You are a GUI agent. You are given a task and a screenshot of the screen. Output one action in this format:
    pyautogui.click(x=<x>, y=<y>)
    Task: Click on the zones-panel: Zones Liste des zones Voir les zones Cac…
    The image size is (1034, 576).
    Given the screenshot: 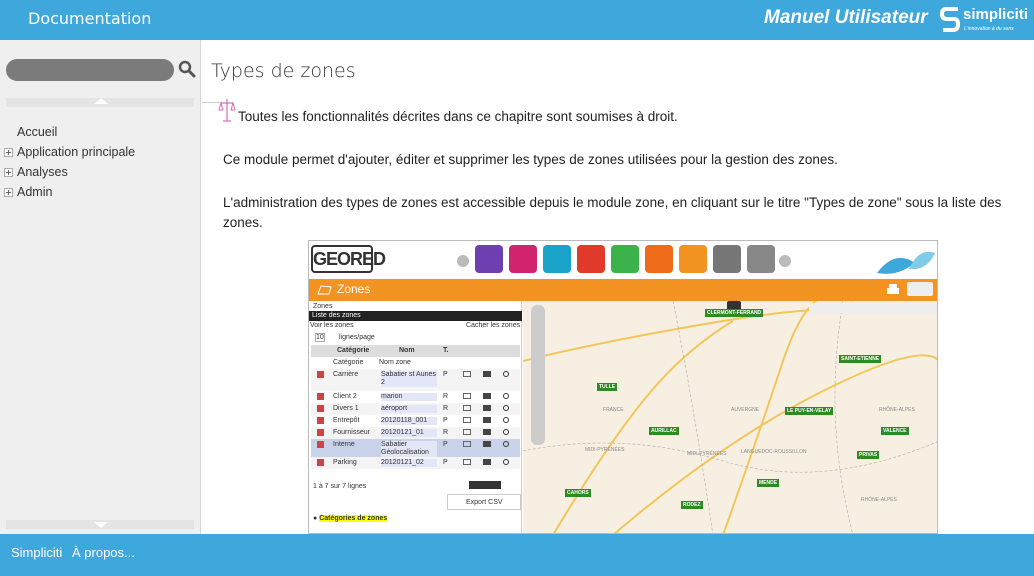 What is the action you would take?
    pyautogui.click(x=415, y=417)
    